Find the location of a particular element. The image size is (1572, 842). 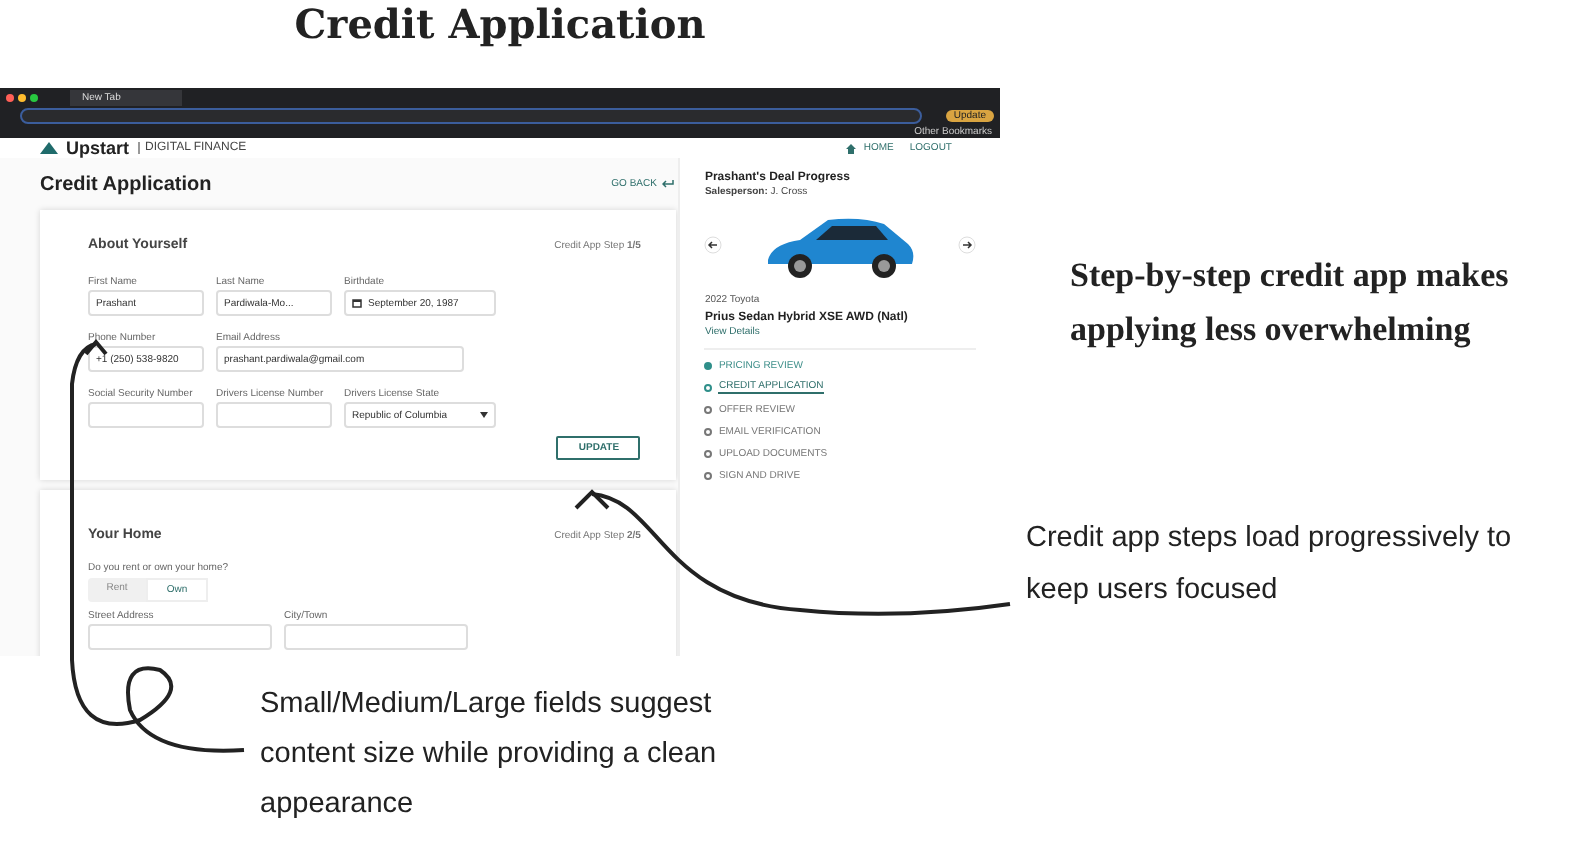

maximize-window-icon is located at coordinates (34, 97).